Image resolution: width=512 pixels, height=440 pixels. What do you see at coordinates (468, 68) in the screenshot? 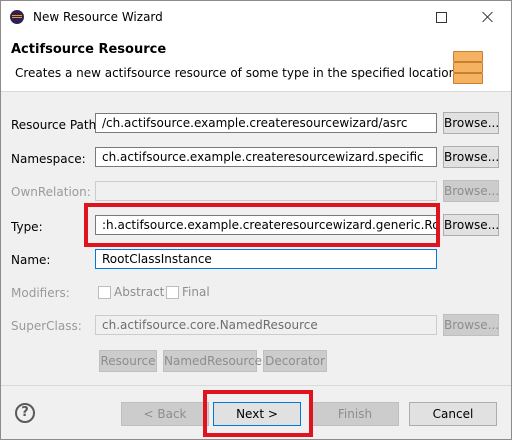
I see `resource-stack-icon` at bounding box center [468, 68].